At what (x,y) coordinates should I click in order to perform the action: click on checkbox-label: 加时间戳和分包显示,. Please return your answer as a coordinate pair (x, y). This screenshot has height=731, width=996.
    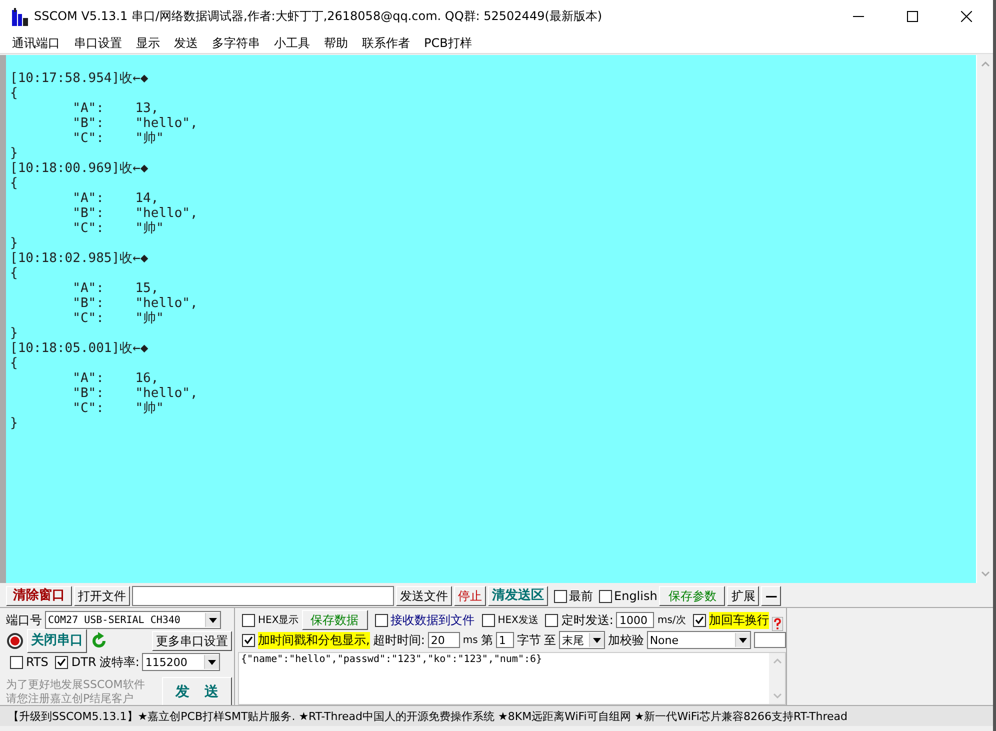
    Looking at the image, I should click on (314, 640).